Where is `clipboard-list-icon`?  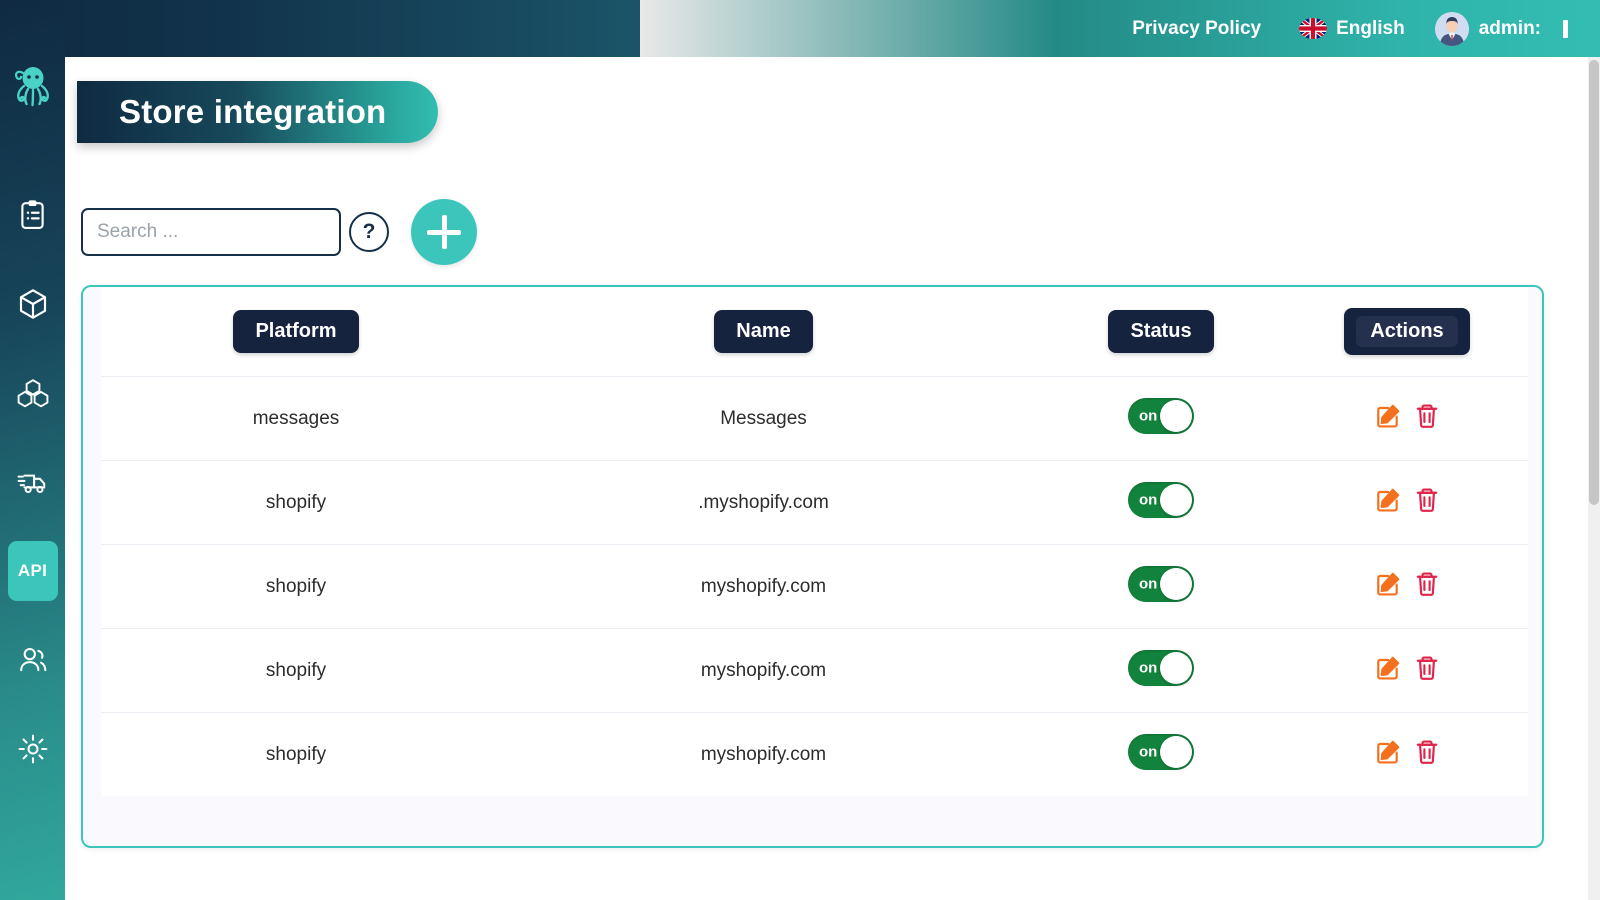 clipboard-list-icon is located at coordinates (33, 215).